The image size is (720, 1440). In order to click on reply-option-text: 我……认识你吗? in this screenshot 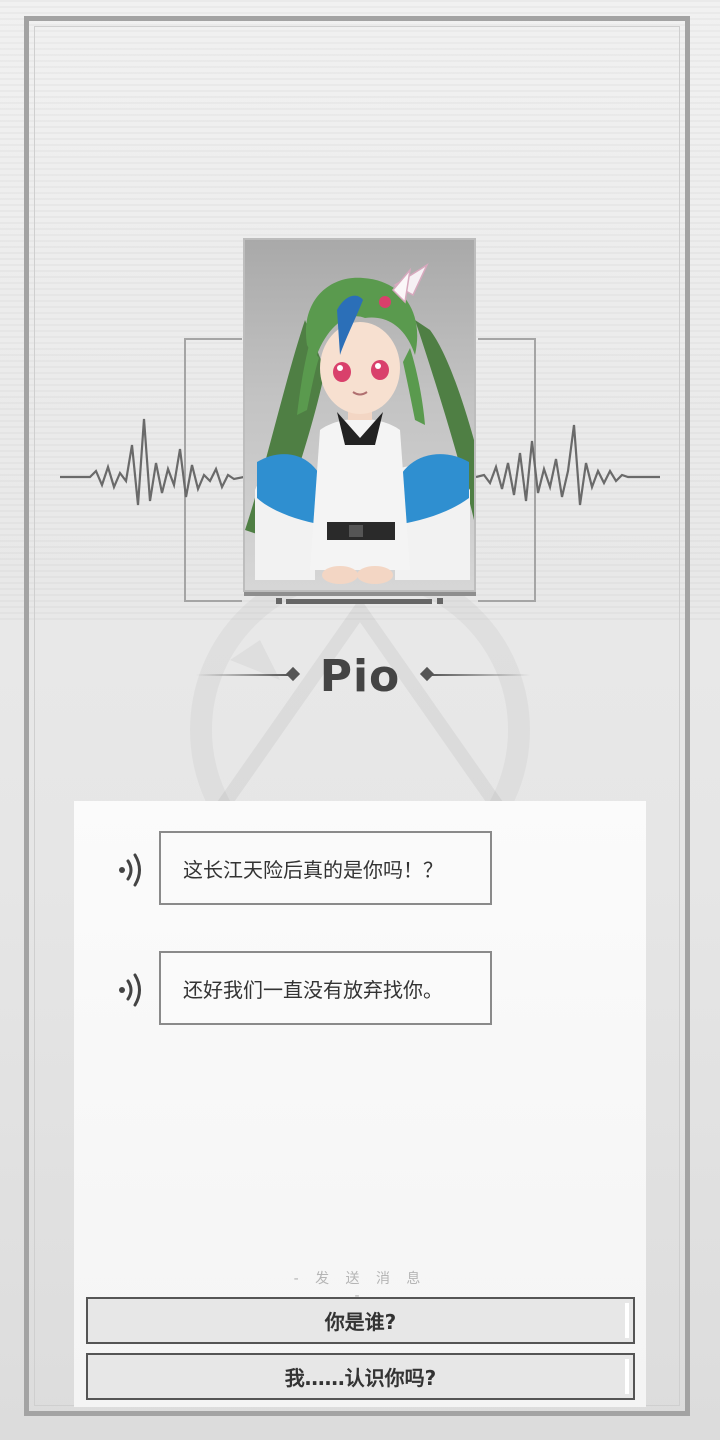, I will do `click(360, 1378)`.